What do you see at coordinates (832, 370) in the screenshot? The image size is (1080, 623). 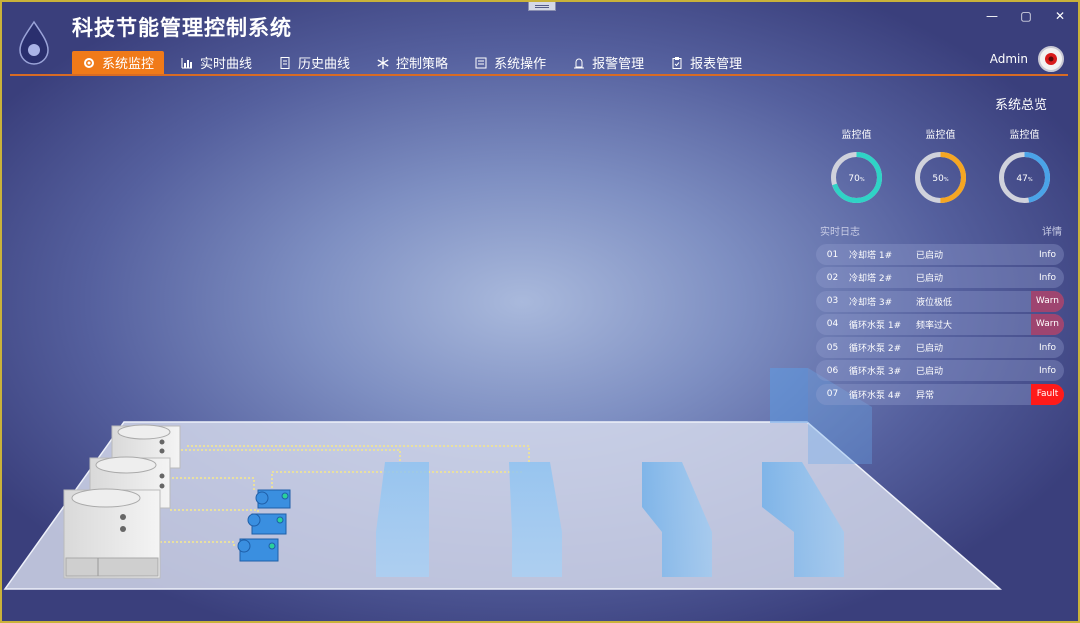 I see `log-row-number: 06` at bounding box center [832, 370].